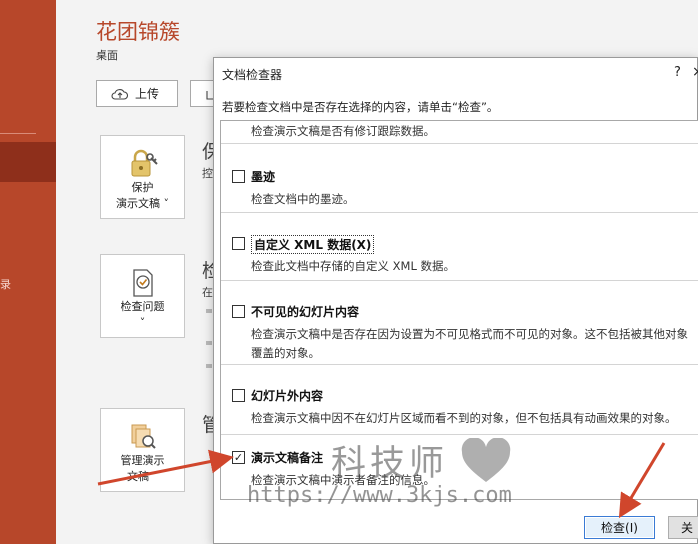 Image resolution: width=698 pixels, height=544 pixels. What do you see at coordinates (459, 247) in the screenshot?
I see `list-item: 自定义 XML 数据(X) 检查此文档中存储的自定义 XML 数据。` at bounding box center [459, 247].